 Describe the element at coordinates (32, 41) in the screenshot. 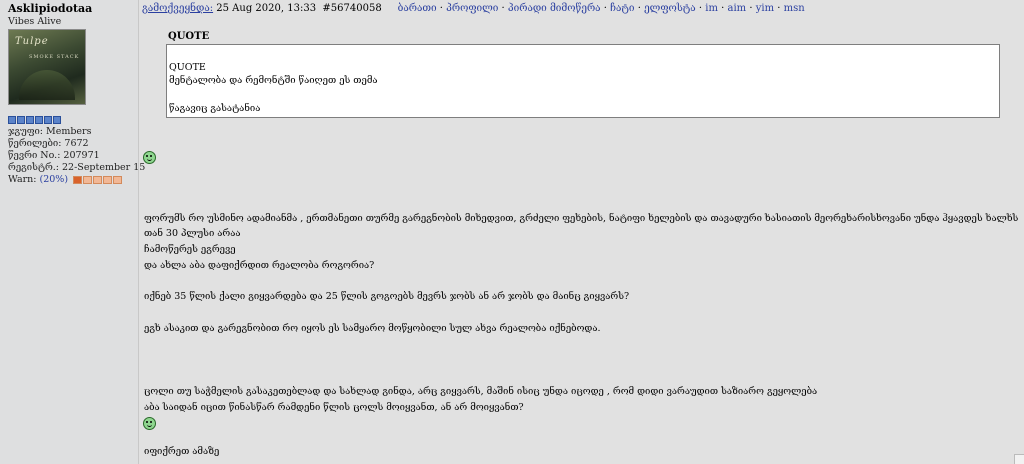

I see `avatar-logo-text: Tulpe` at that location.